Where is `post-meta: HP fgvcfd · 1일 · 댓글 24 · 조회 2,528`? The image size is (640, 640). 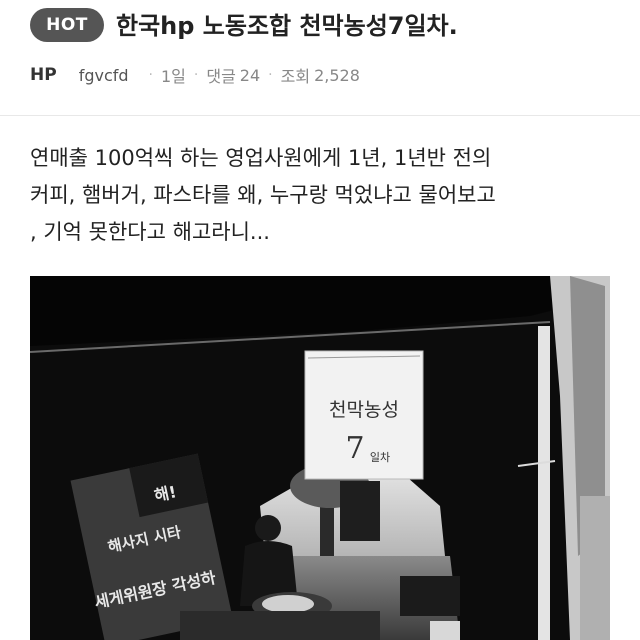
post-meta: HP fgvcfd · 1일 · 댓글 24 · 조회 2,528 is located at coordinates (195, 75).